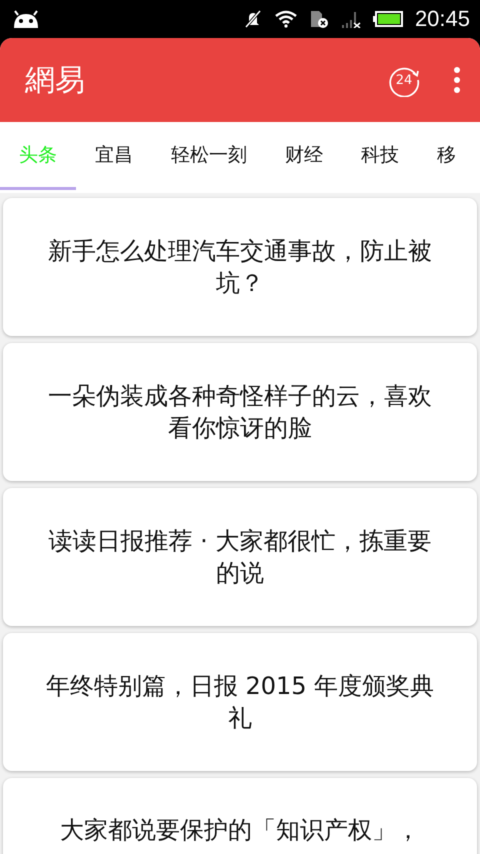 This screenshot has width=480, height=854. Describe the element at coordinates (55, 81) in the screenshot. I see `app-title: 網易` at that location.